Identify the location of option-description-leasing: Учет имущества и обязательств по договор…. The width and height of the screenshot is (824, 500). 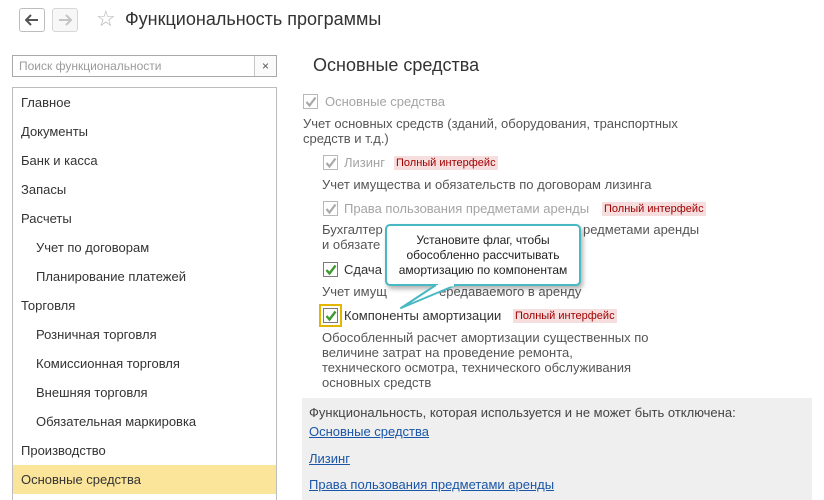
(487, 184).